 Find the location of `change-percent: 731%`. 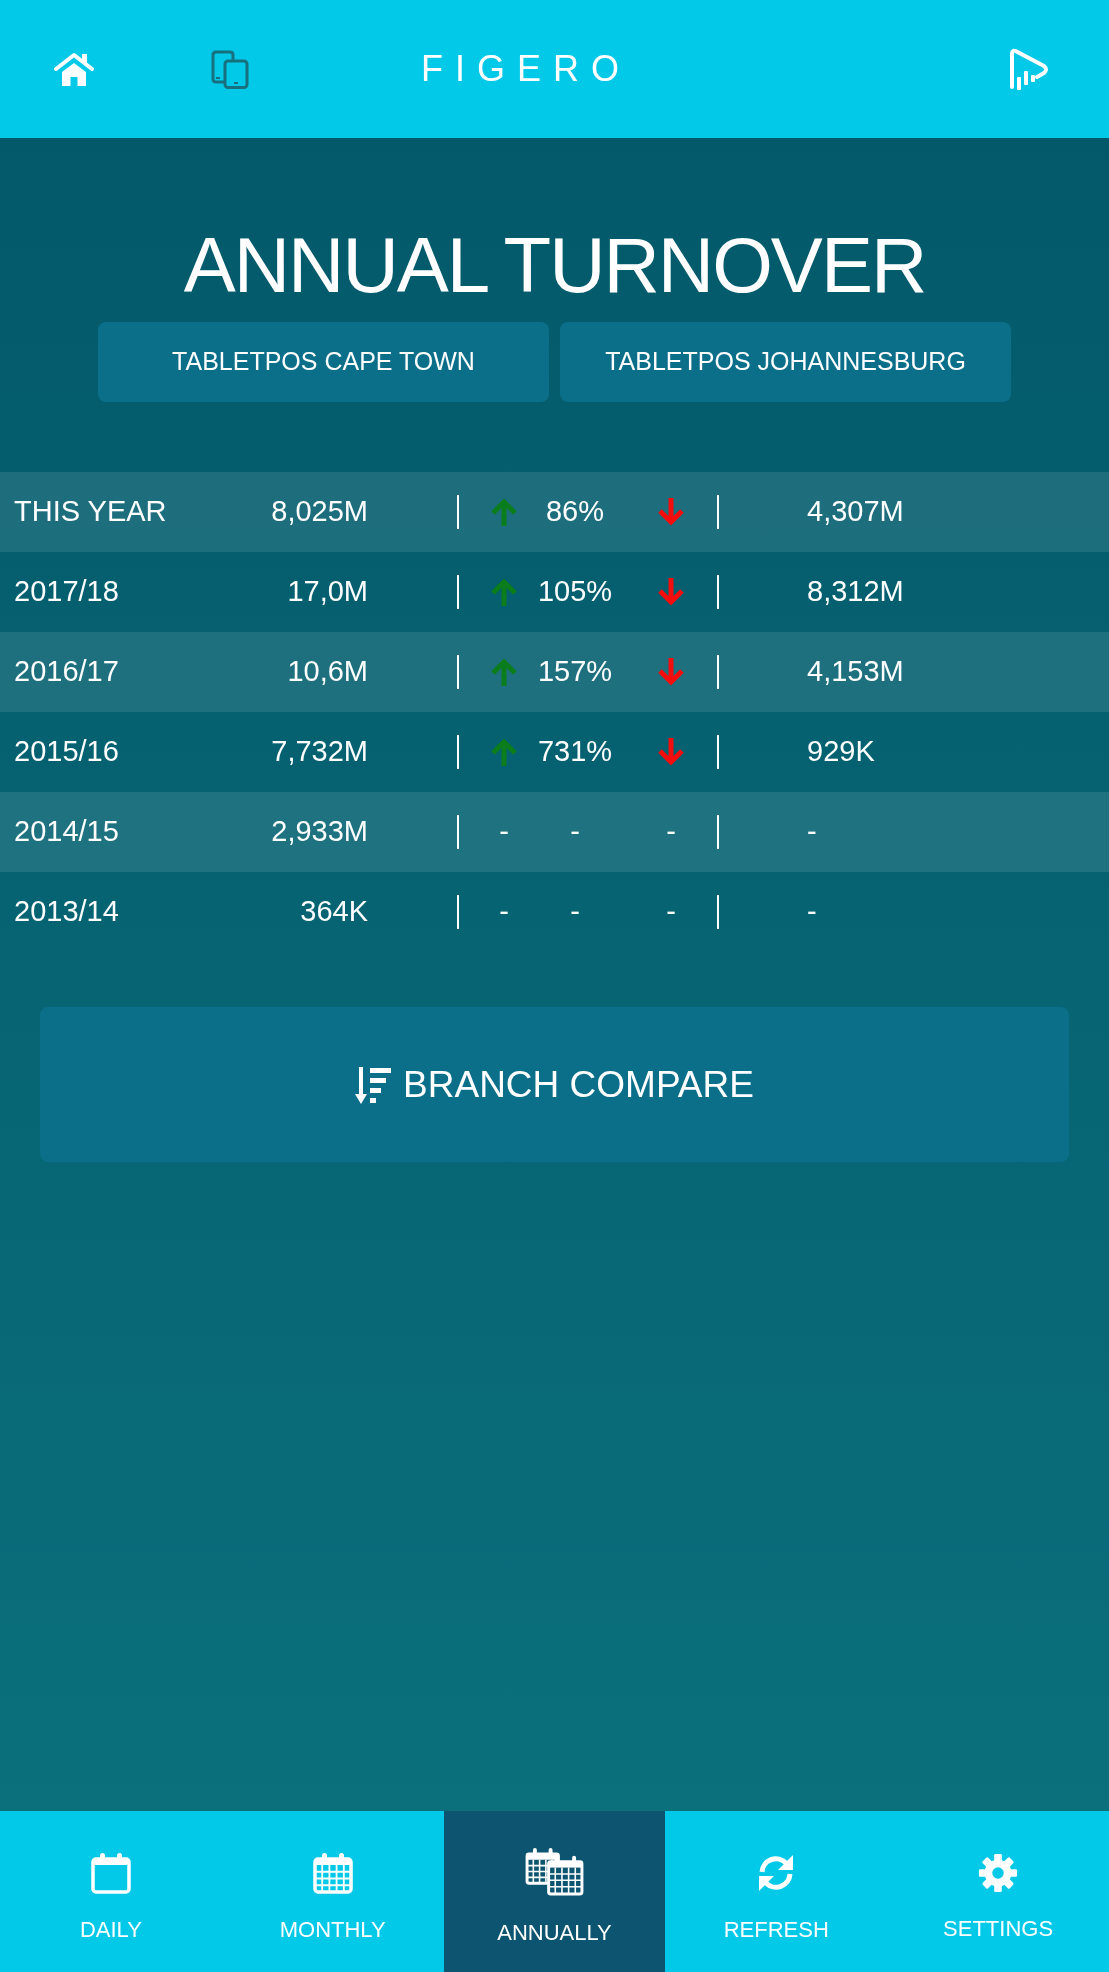

change-percent: 731% is located at coordinates (575, 752).